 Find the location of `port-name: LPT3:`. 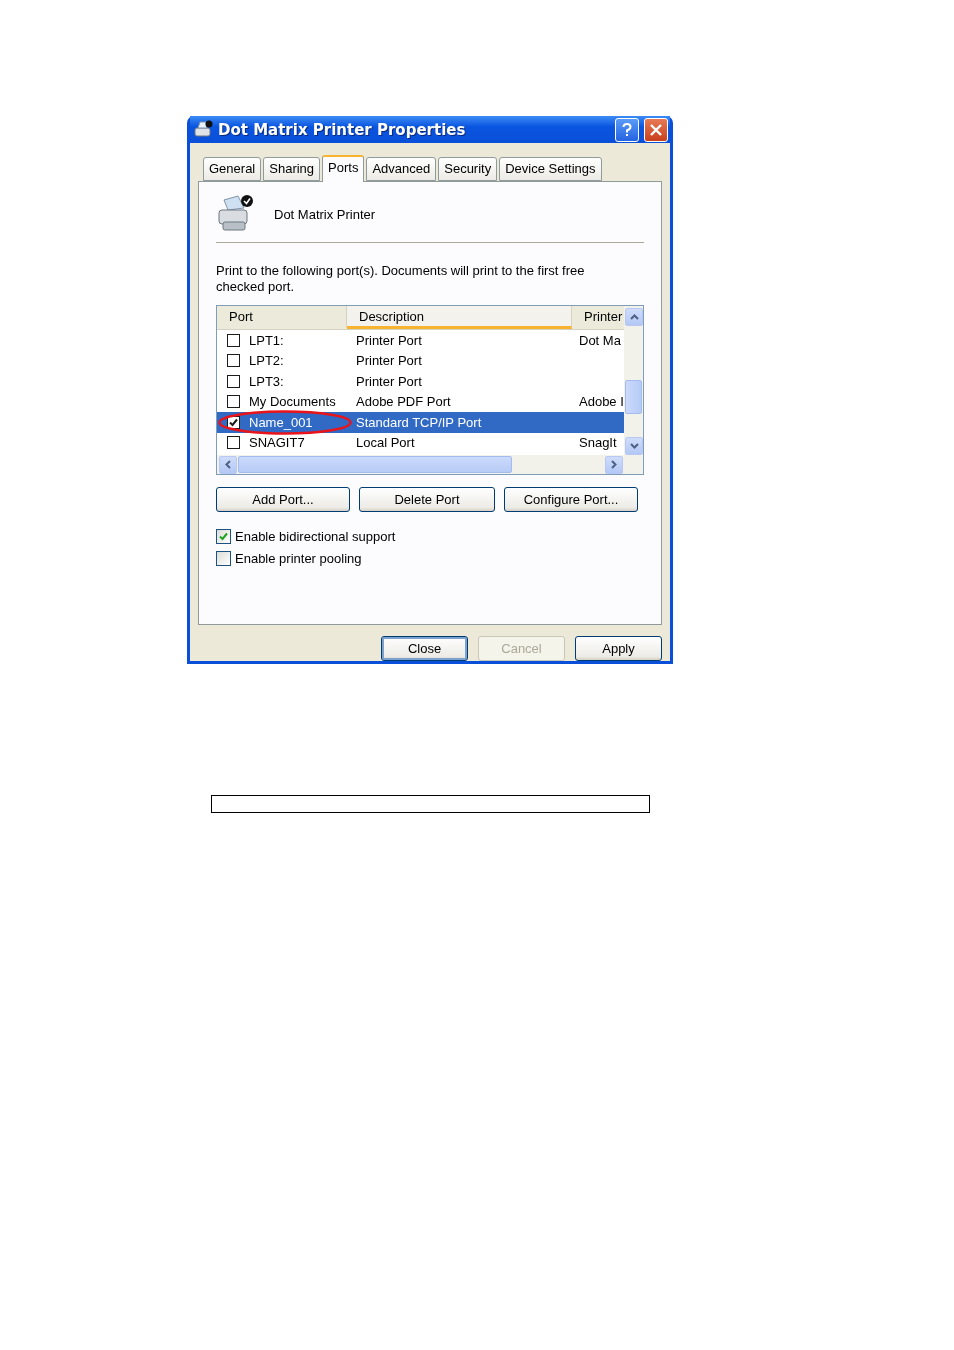

port-name: LPT3: is located at coordinates (267, 381).